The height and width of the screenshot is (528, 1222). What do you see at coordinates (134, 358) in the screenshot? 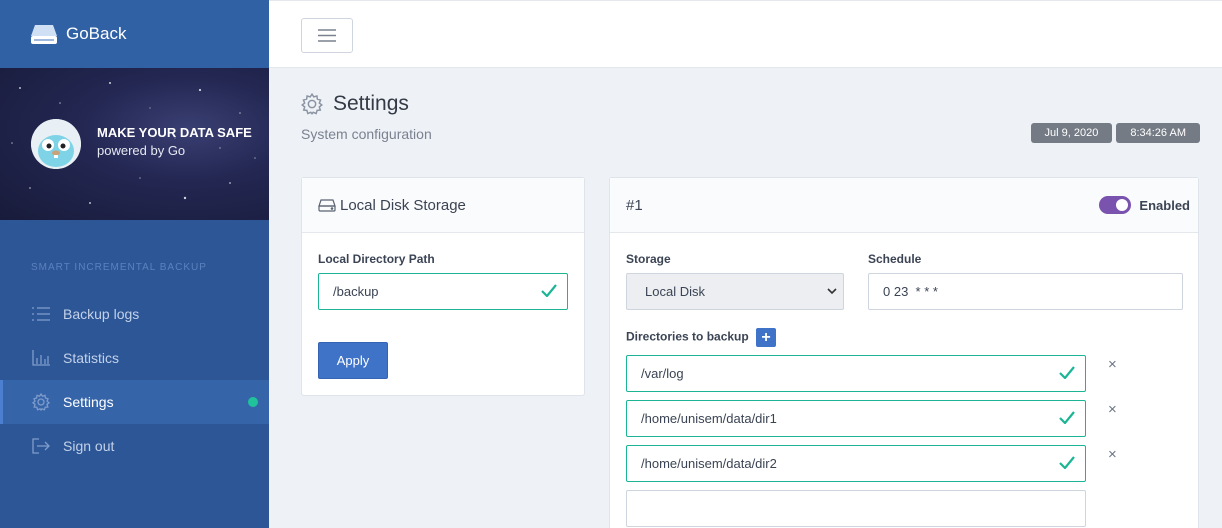
I see `sidebar-item-statistics: Statistics` at bounding box center [134, 358].